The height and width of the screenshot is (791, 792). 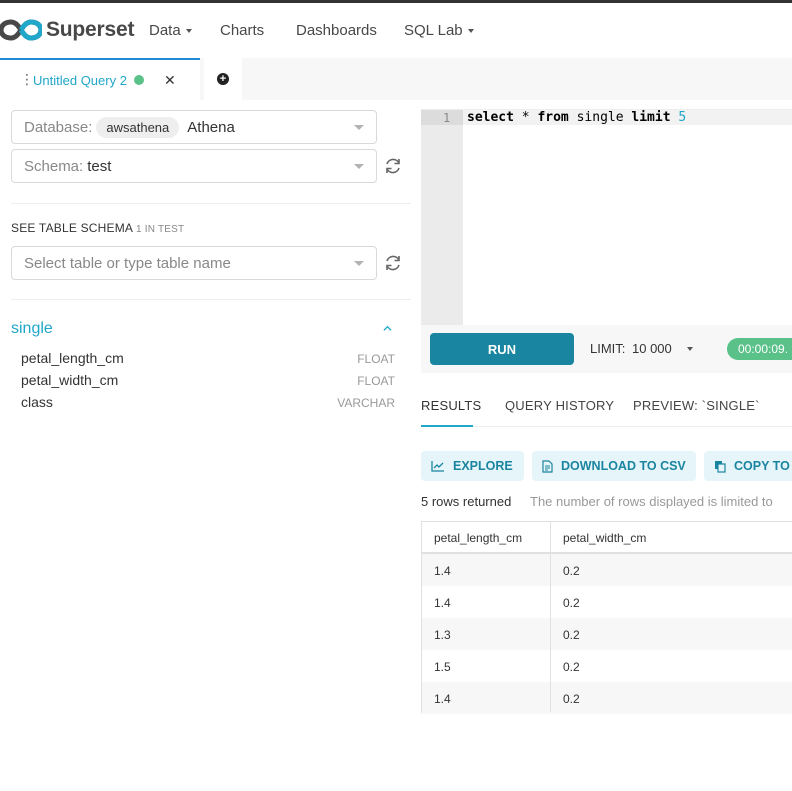 I want to click on explore-label: EXPLORE, so click(x=483, y=466).